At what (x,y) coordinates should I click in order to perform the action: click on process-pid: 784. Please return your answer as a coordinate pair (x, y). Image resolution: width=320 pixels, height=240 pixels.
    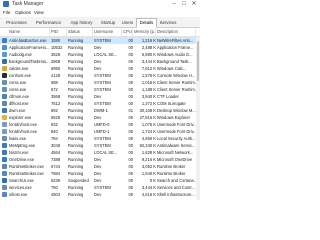
    Looking at the image, I should click on (54, 138).